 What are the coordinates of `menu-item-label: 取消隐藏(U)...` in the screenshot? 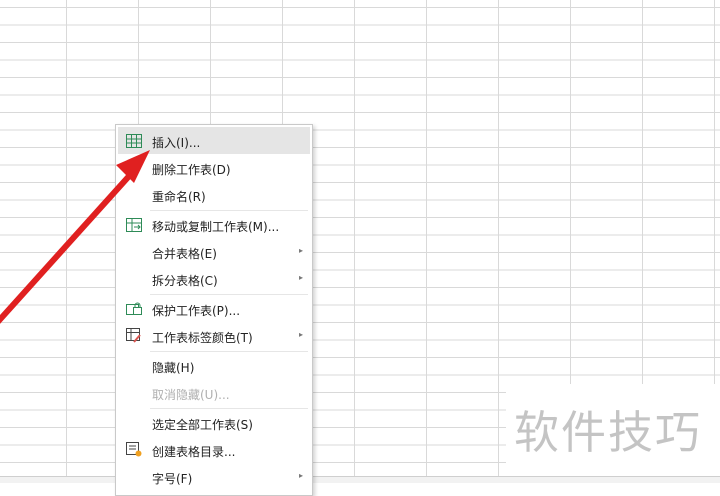 It's located at (191, 395).